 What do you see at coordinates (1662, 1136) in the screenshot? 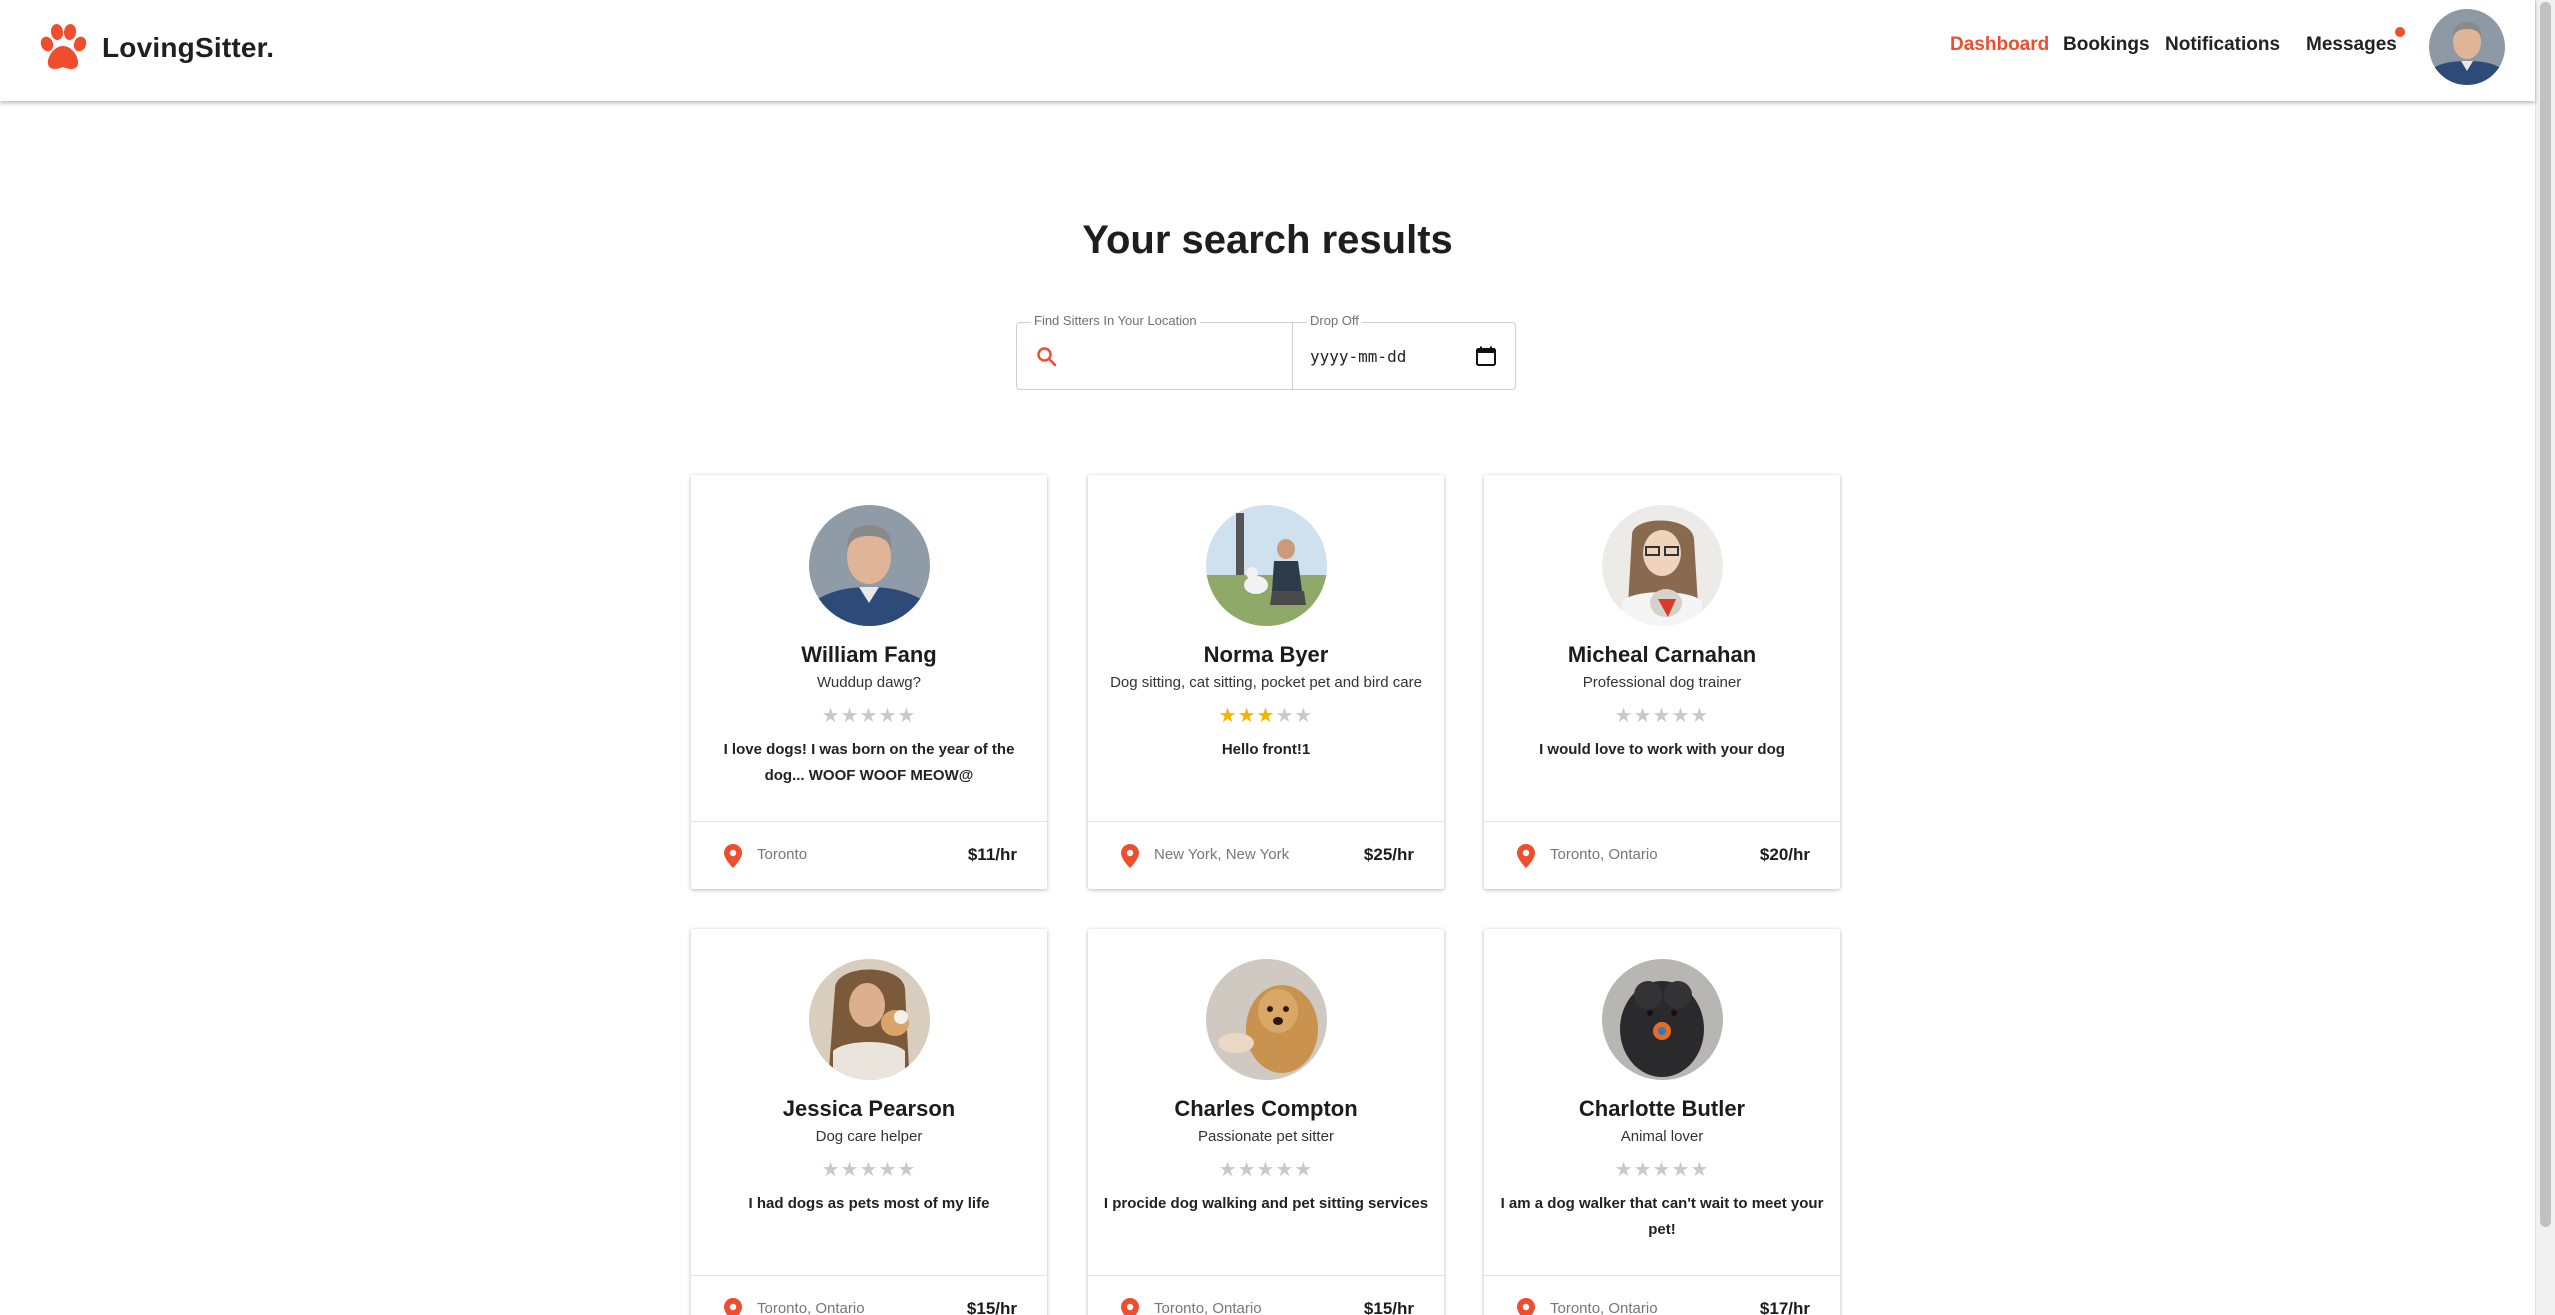
I see `sitter-tagline: Animal lover` at bounding box center [1662, 1136].